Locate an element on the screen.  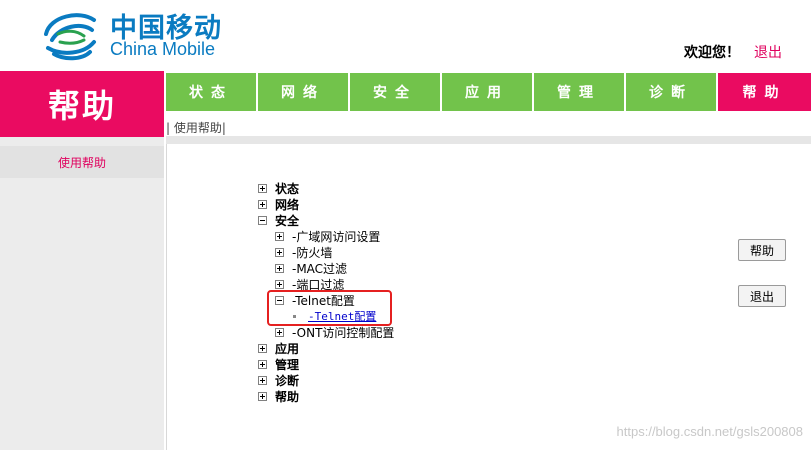
logo-english-text: China Mobile is located at coordinates (163, 49).